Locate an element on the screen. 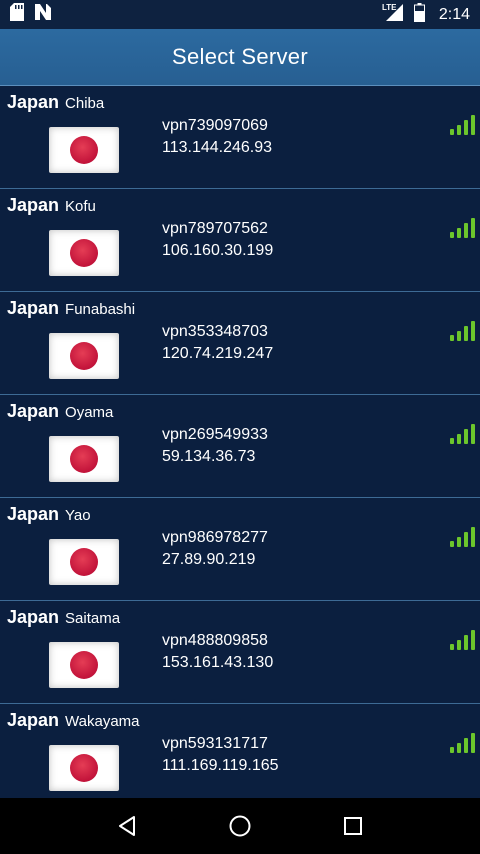 This screenshot has height=854, width=480. recents-button is located at coordinates (353, 826).